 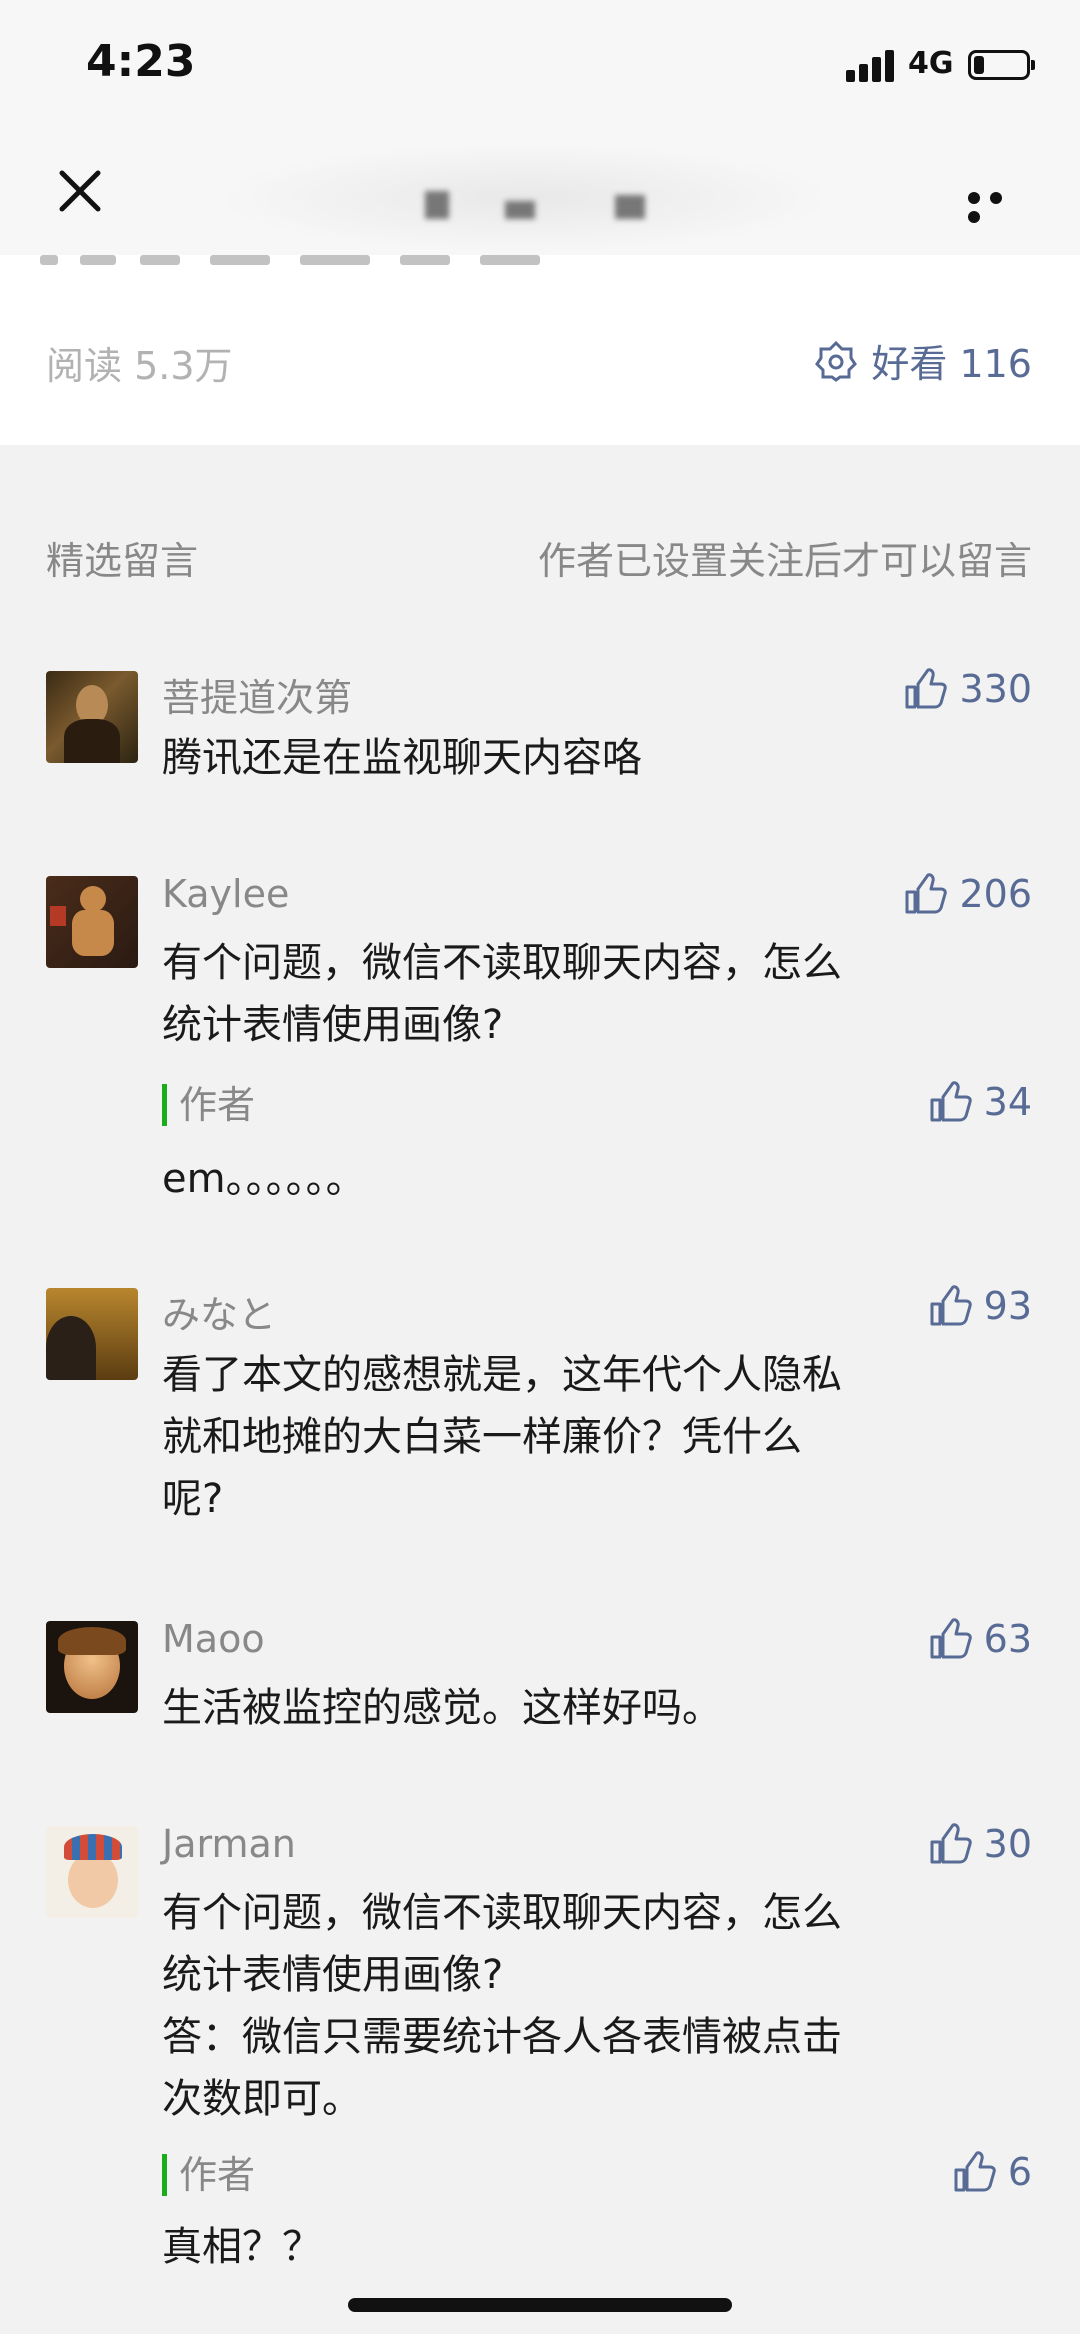 I want to click on comments-title: 精选留言, so click(x=122, y=561).